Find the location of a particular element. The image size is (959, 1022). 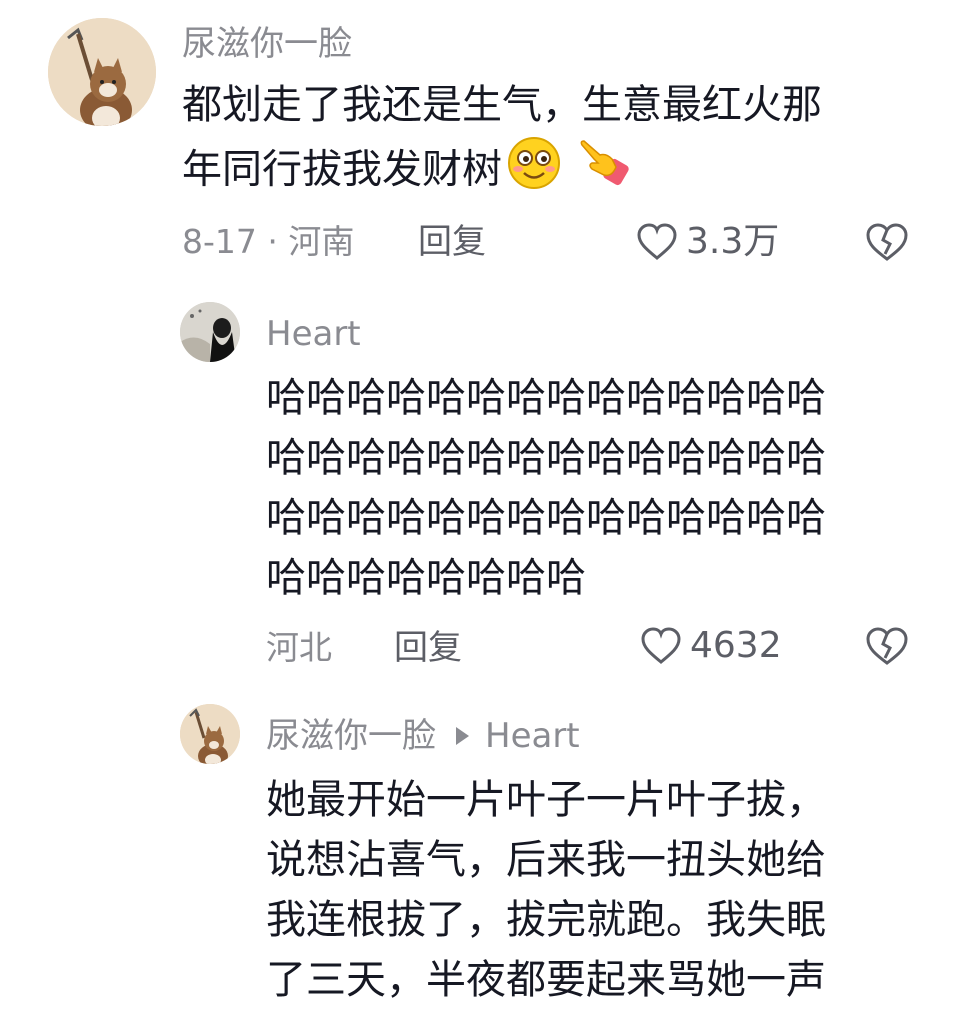

girl-avatar-icon is located at coordinates (210, 332).